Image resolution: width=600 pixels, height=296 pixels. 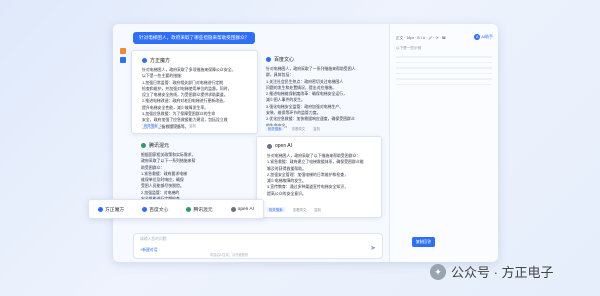 What do you see at coordinates (477, 37) in the screenshot?
I see `ai-icon: A` at bounding box center [477, 37].